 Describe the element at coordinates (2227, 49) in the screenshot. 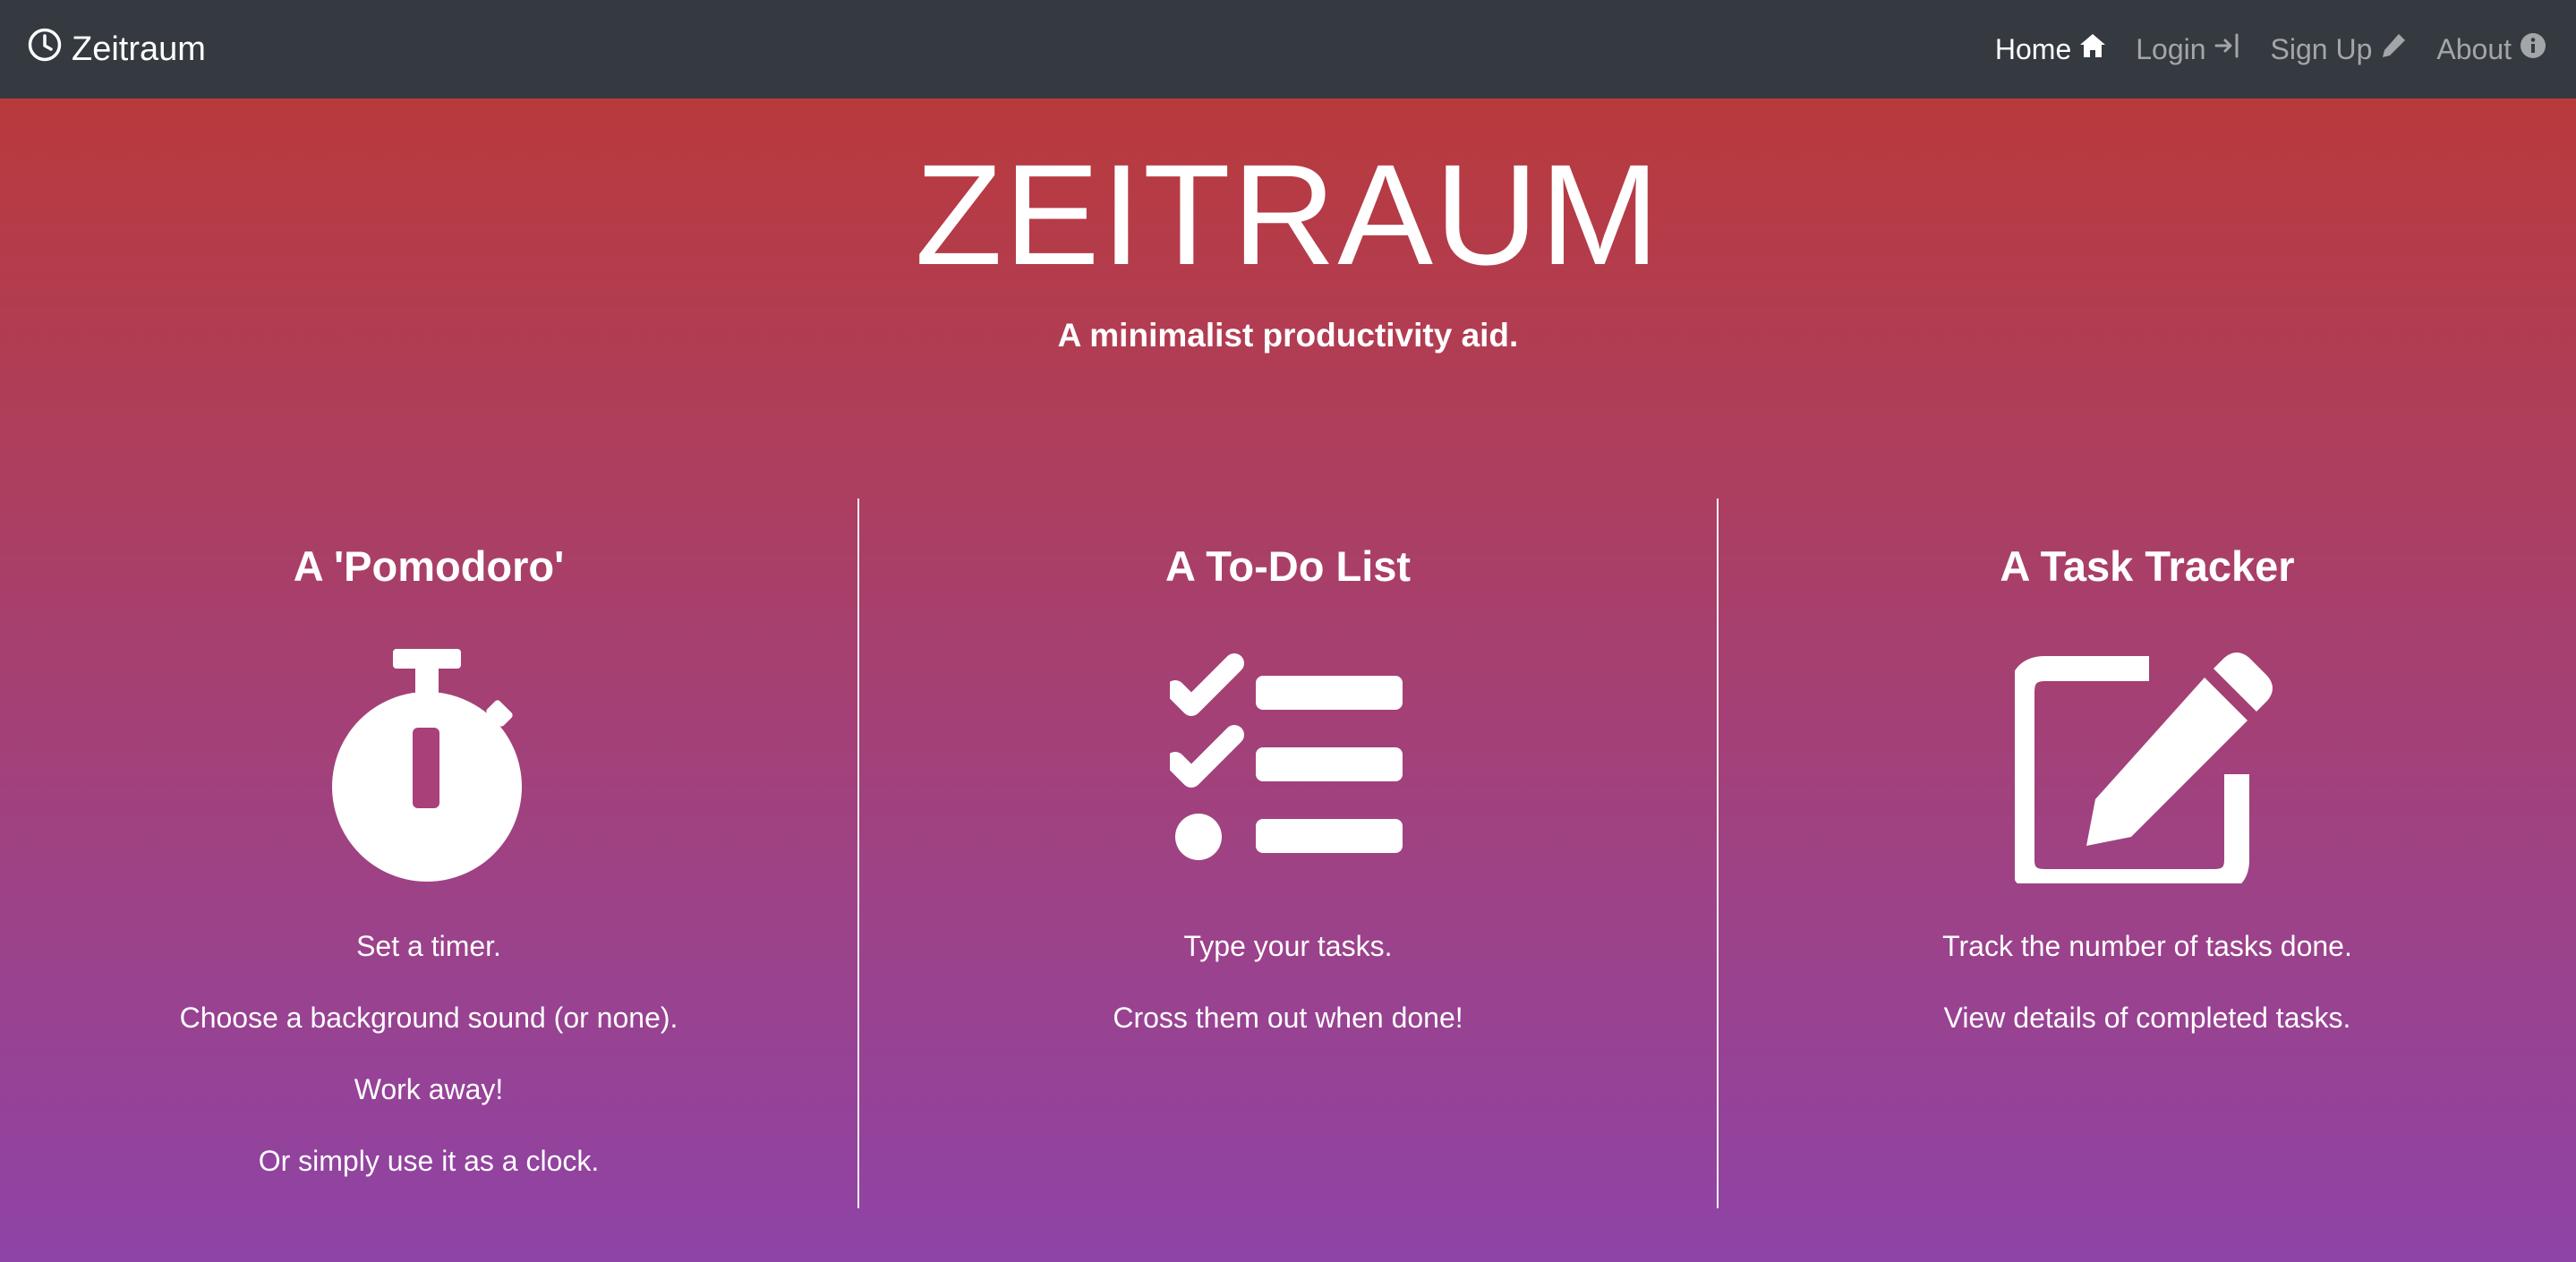

I see `login-icon` at that location.